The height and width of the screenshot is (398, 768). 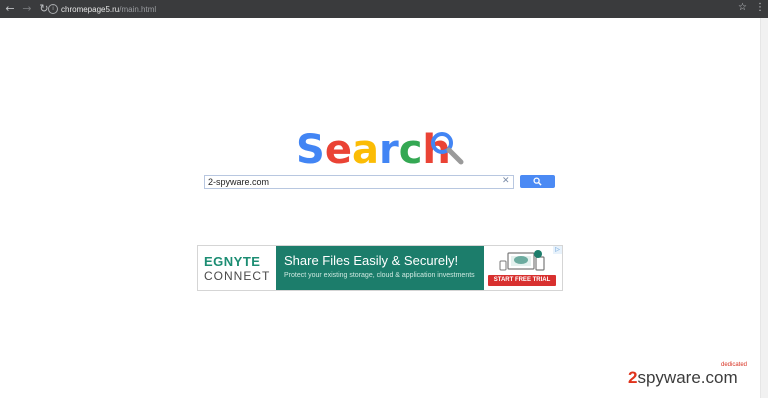 I want to click on logo-letter: S, so click(x=310, y=150).